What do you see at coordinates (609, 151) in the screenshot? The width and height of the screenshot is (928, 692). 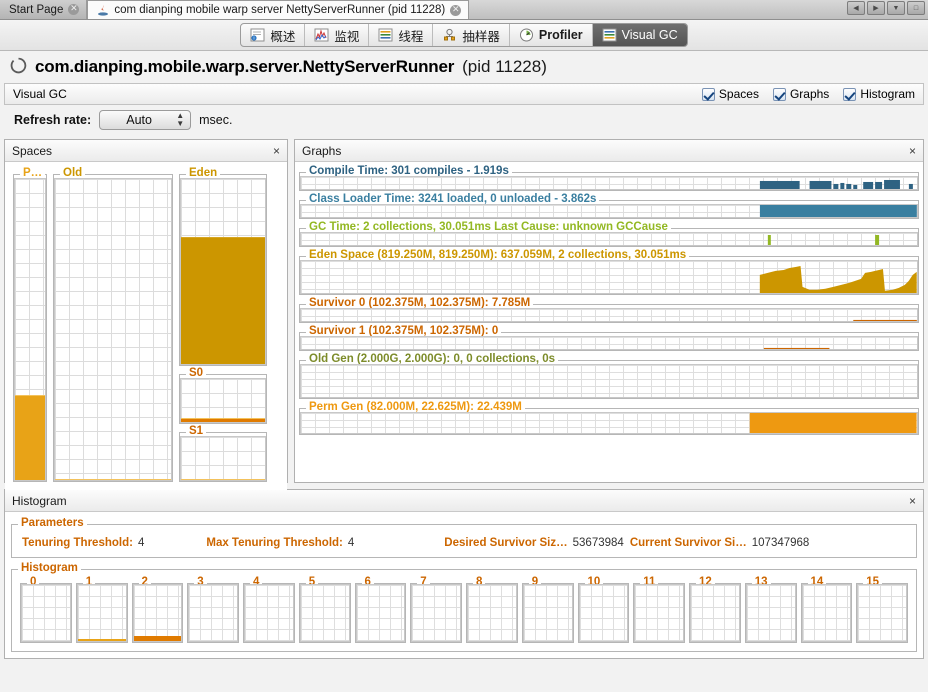 I see `graphs-panel-title-bar: Graphs ×` at bounding box center [609, 151].